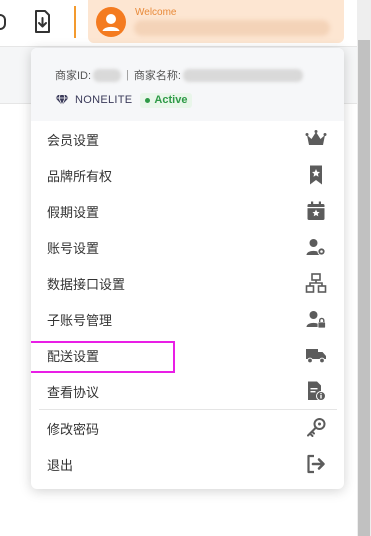  I want to click on merchant-id-redacted, so click(107, 75).